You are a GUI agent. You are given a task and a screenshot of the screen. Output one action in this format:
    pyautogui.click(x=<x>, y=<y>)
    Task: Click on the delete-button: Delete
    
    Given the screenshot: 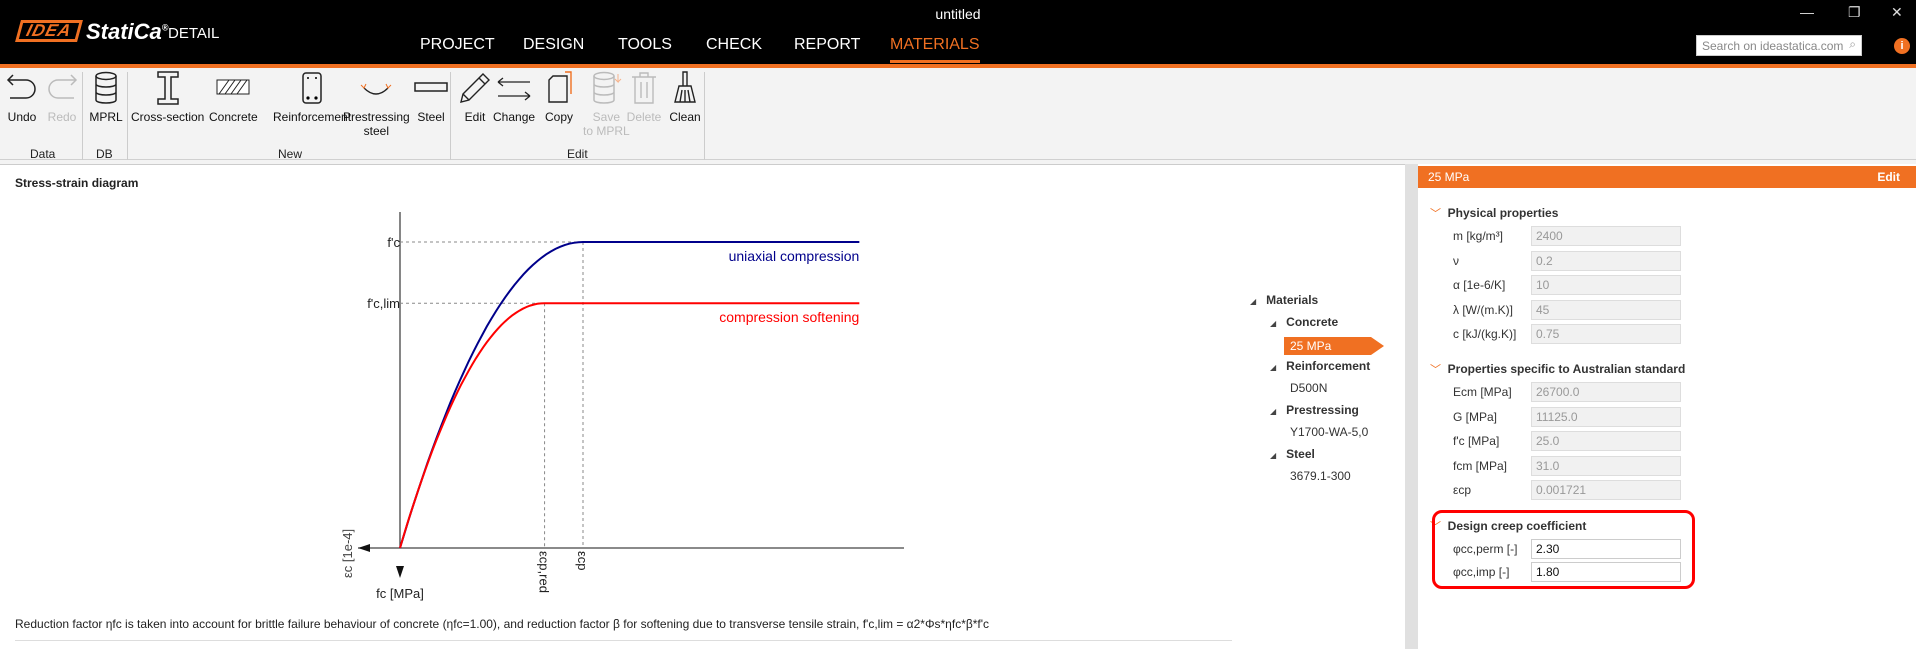 What is the action you would take?
    pyautogui.click(x=644, y=97)
    